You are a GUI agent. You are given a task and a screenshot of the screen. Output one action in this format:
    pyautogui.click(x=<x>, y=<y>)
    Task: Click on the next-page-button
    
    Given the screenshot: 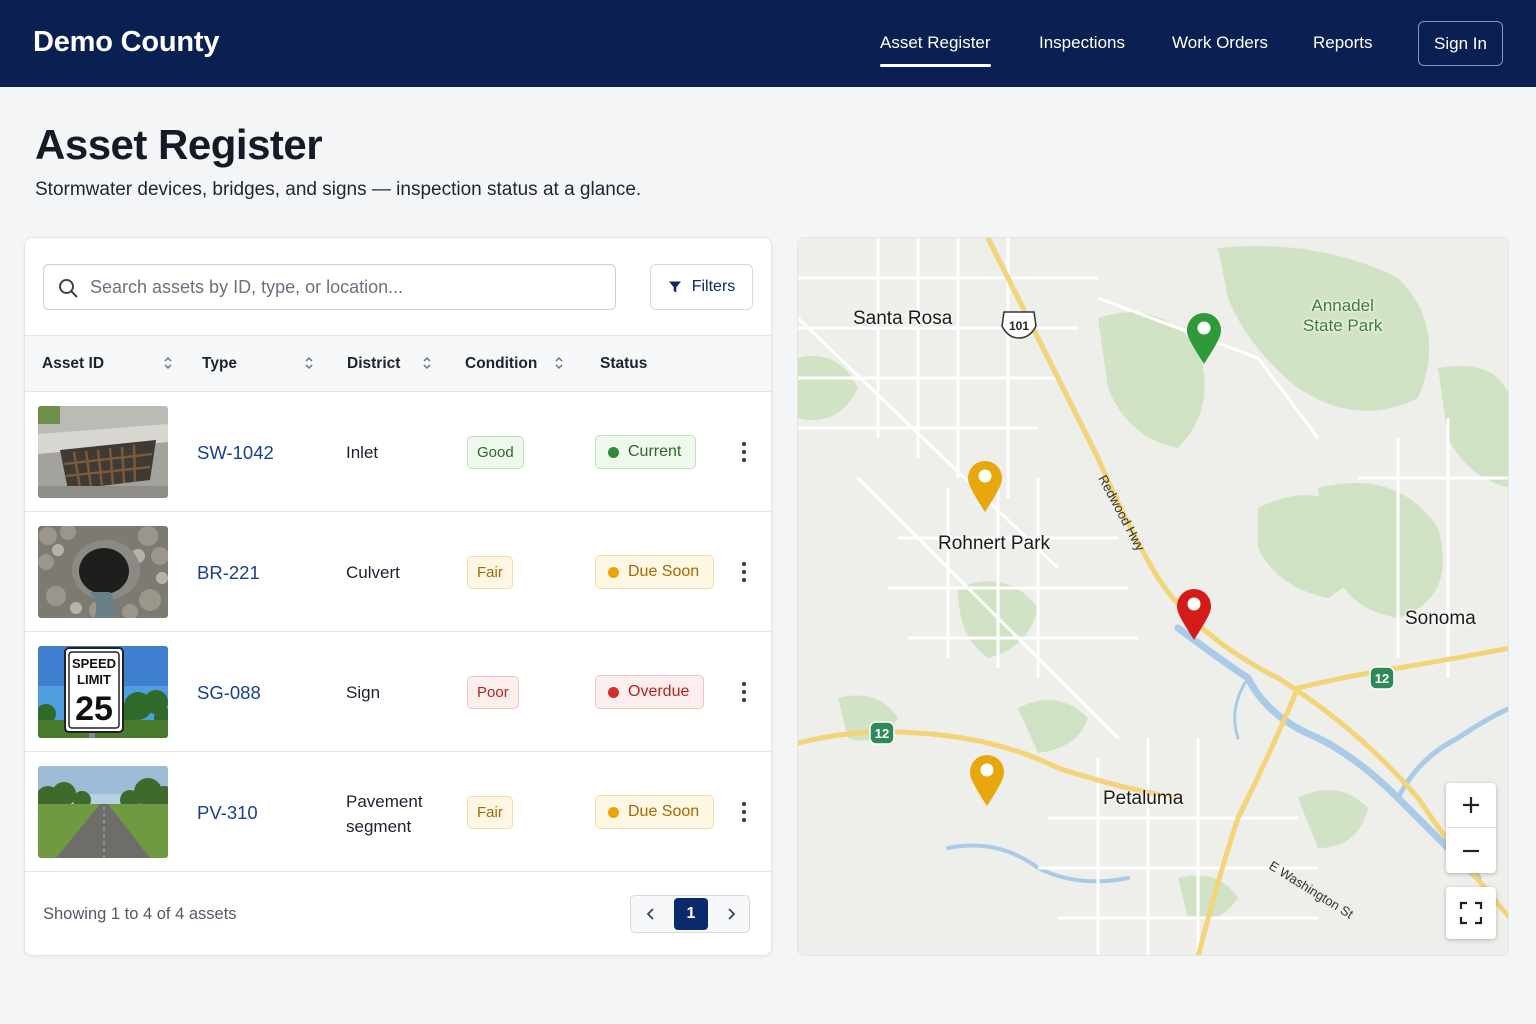 What is the action you would take?
    pyautogui.click(x=731, y=914)
    